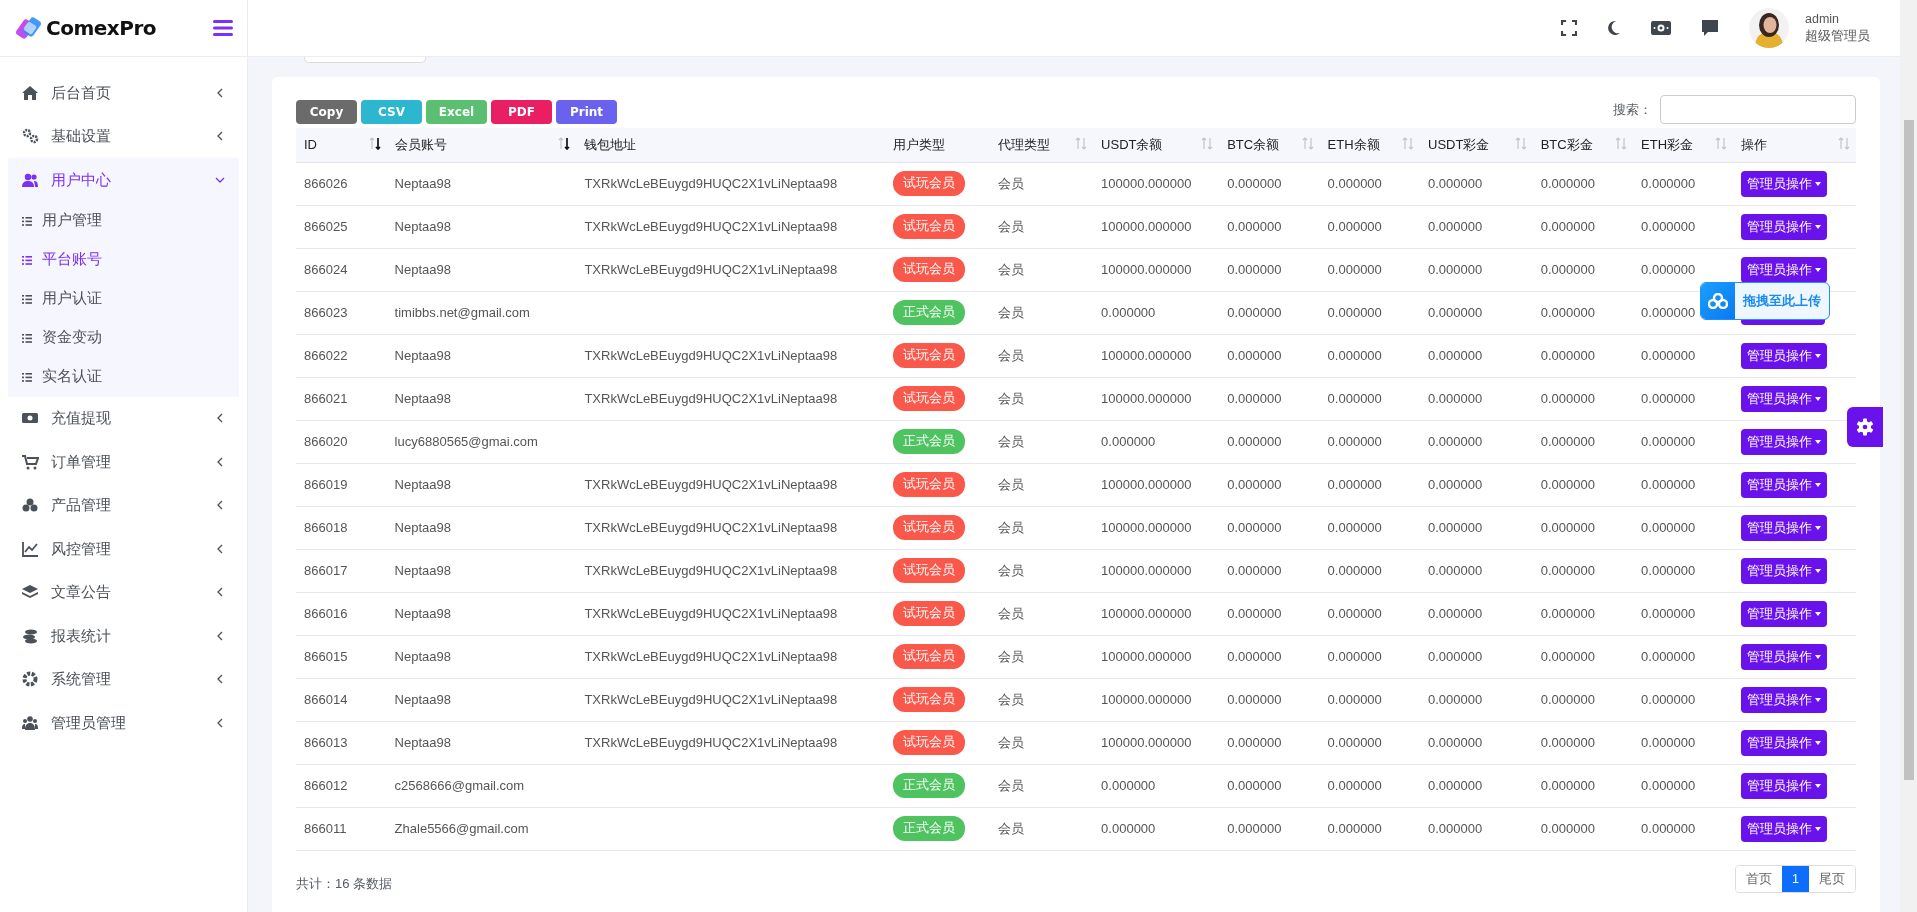  What do you see at coordinates (1661, 28) in the screenshot?
I see `money-icon` at bounding box center [1661, 28].